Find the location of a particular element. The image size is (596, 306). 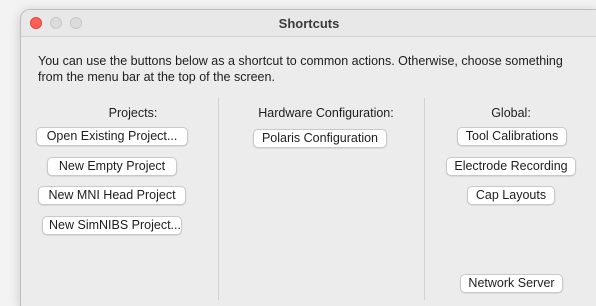

title-bar: Shortcuts is located at coordinates (308, 23).